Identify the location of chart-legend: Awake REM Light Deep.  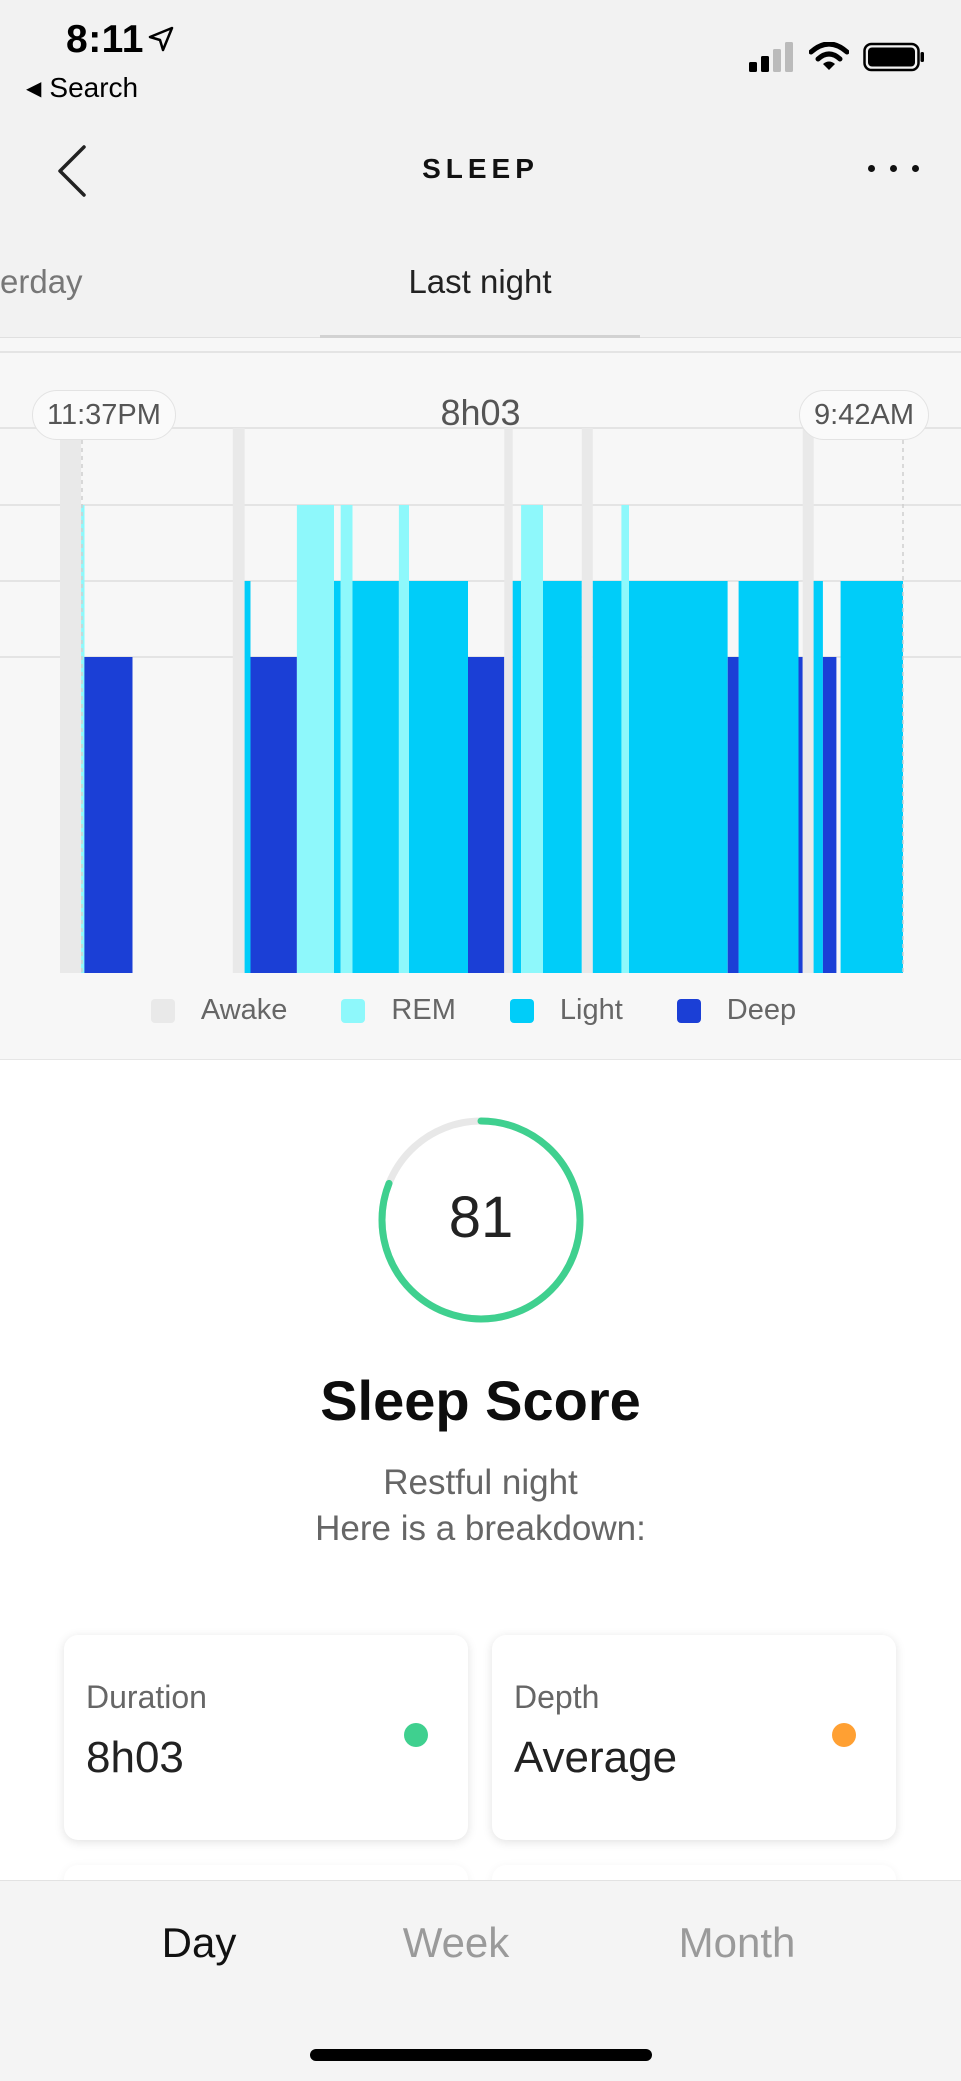
(480, 1010).